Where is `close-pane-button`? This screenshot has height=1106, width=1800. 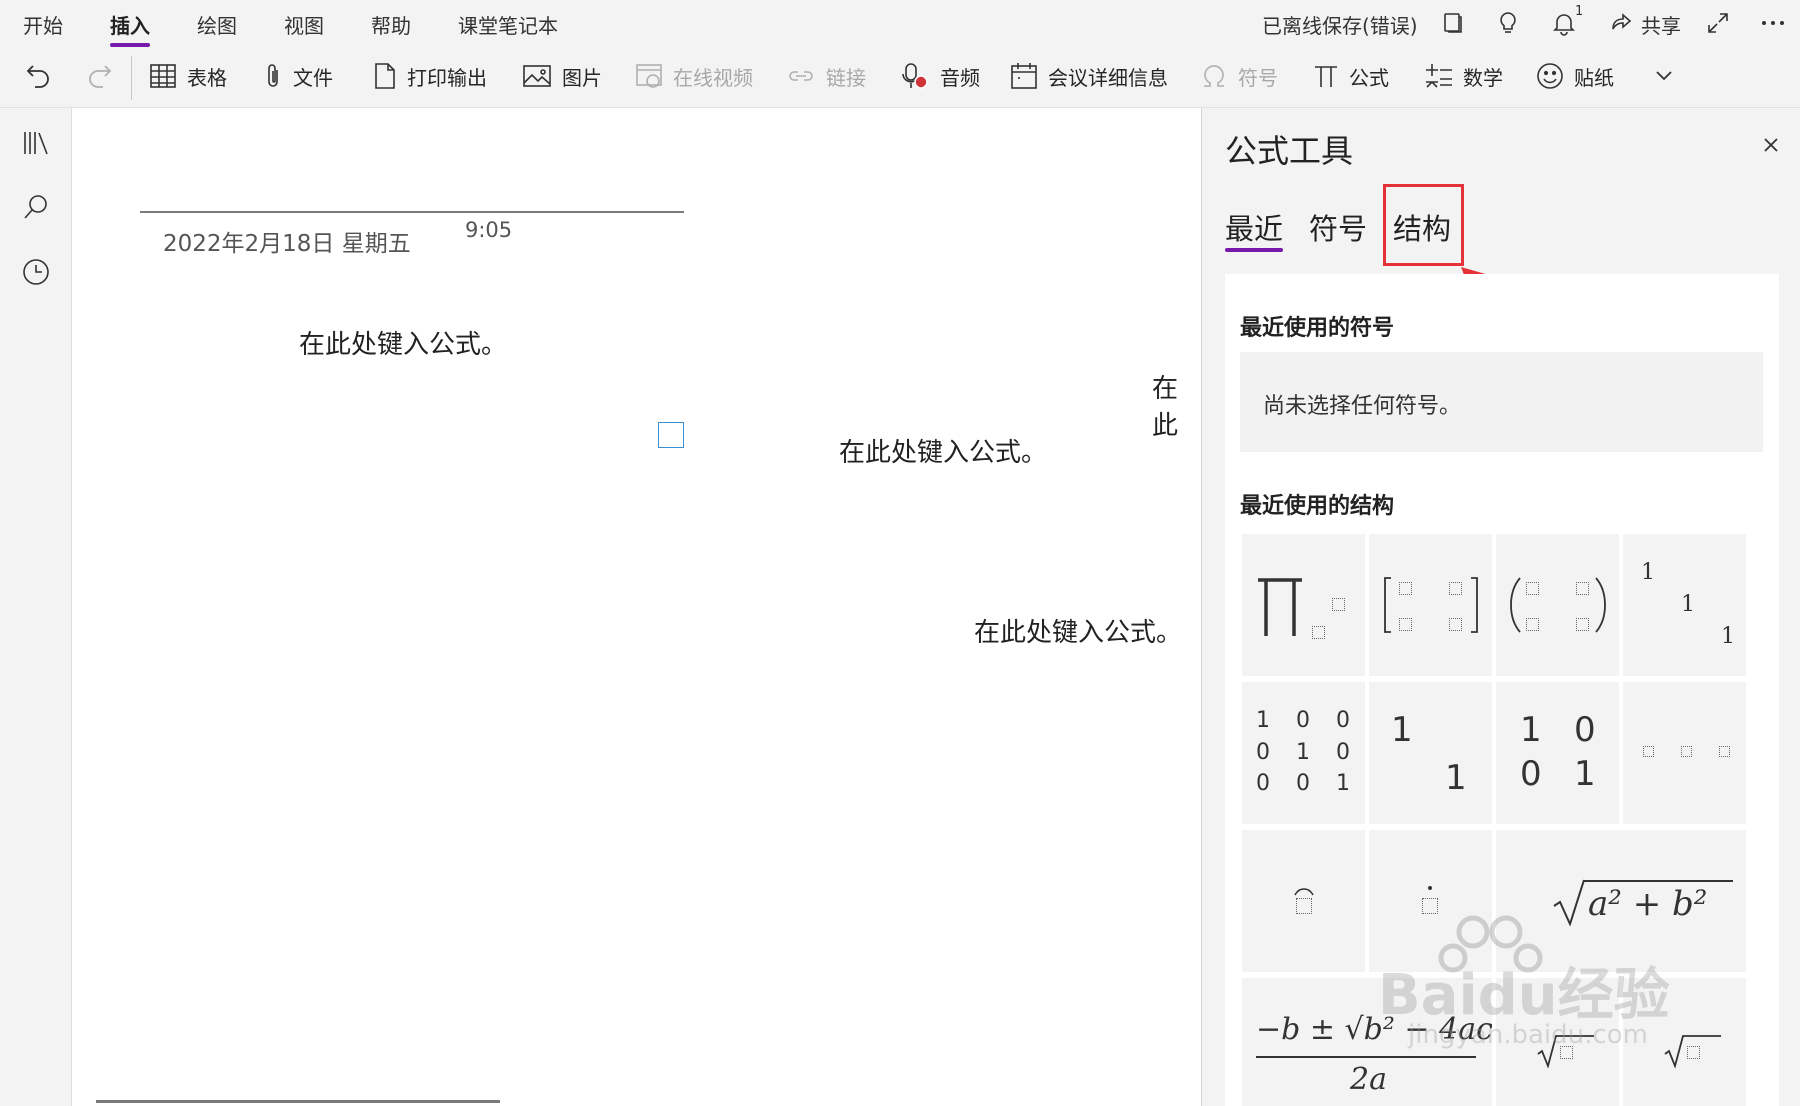
close-pane-button is located at coordinates (1771, 145).